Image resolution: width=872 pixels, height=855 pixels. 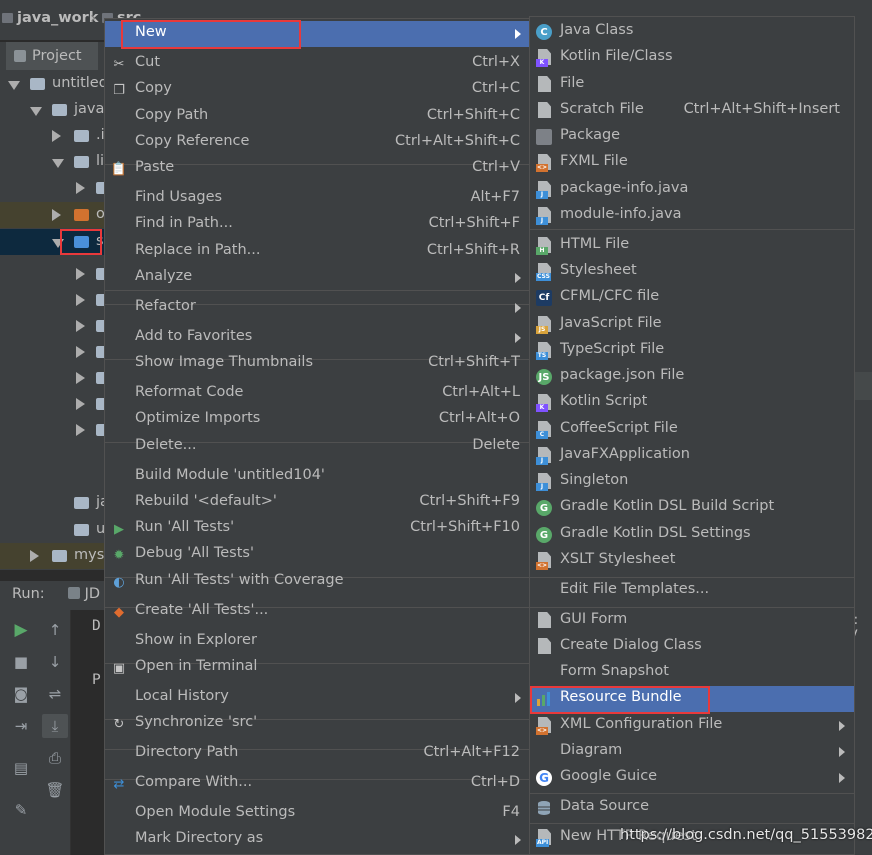 I want to click on scroll-to-end-icon: ⤓, so click(x=55, y=726).